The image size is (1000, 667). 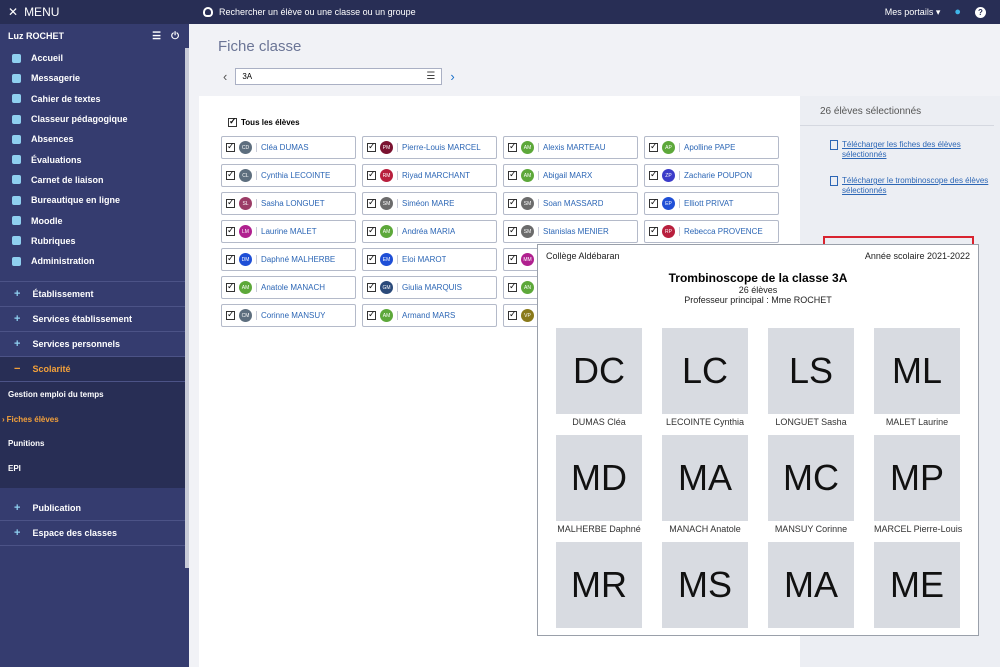 What do you see at coordinates (94, 78) in the screenshot?
I see `sidebar-item: Messagerie` at bounding box center [94, 78].